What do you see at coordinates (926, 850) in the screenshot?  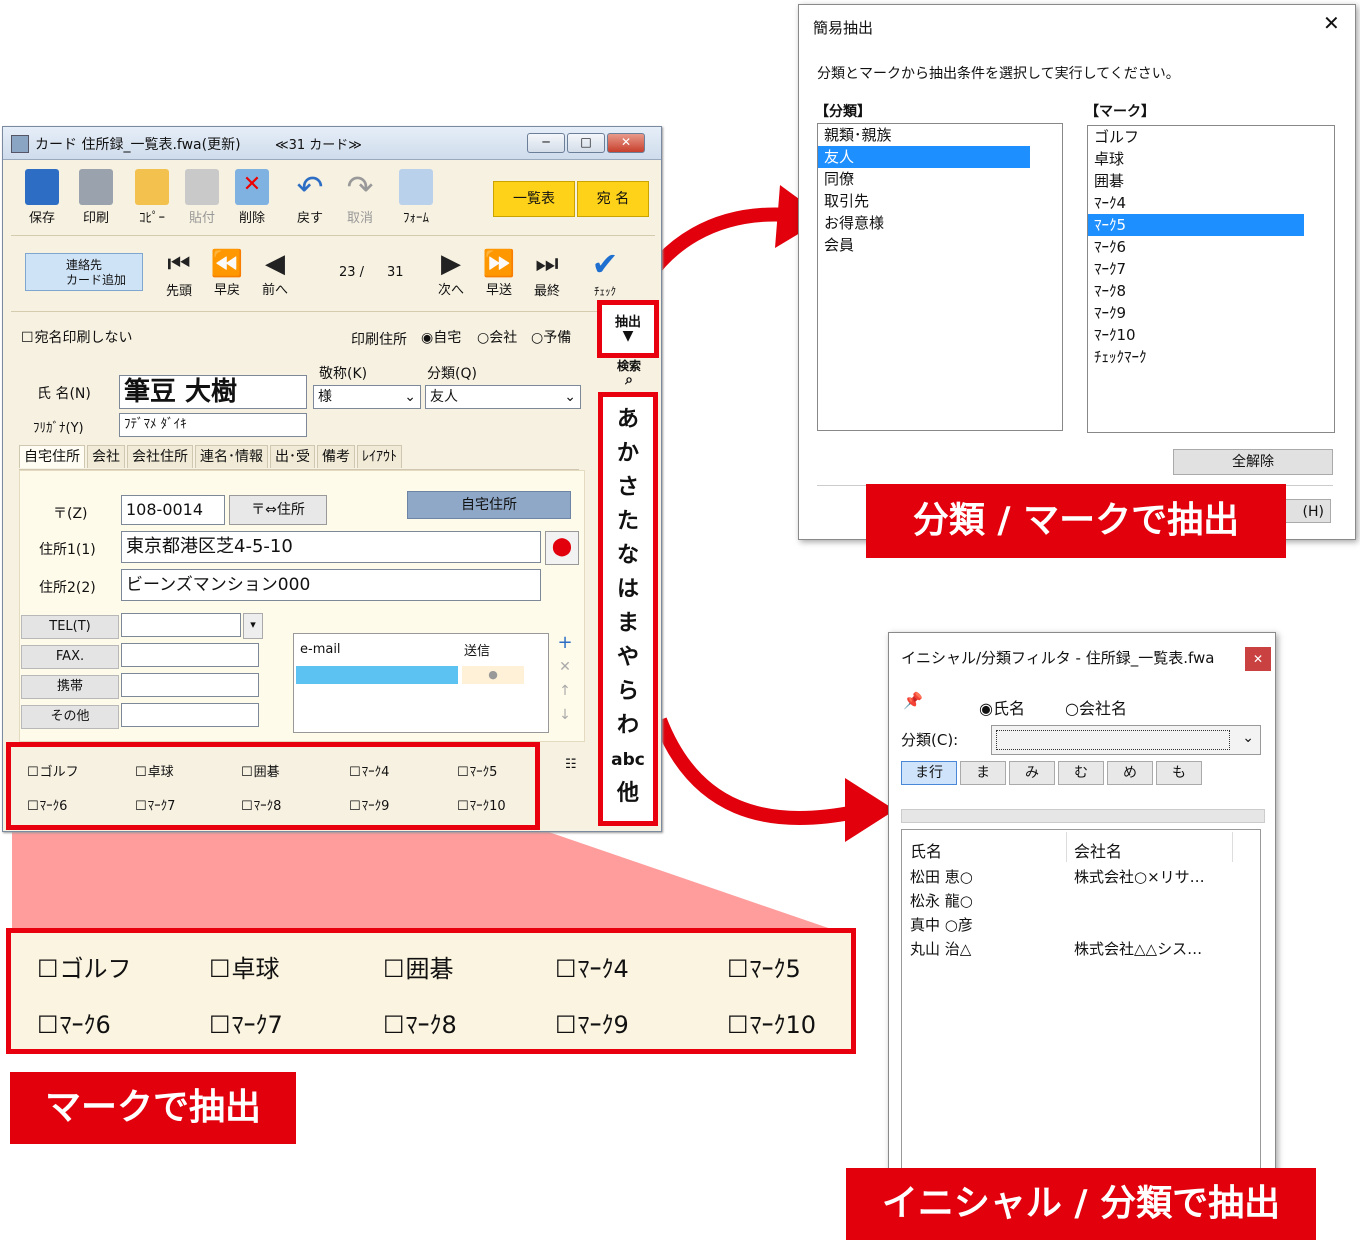 I see `name-column-header: 氏名` at bounding box center [926, 850].